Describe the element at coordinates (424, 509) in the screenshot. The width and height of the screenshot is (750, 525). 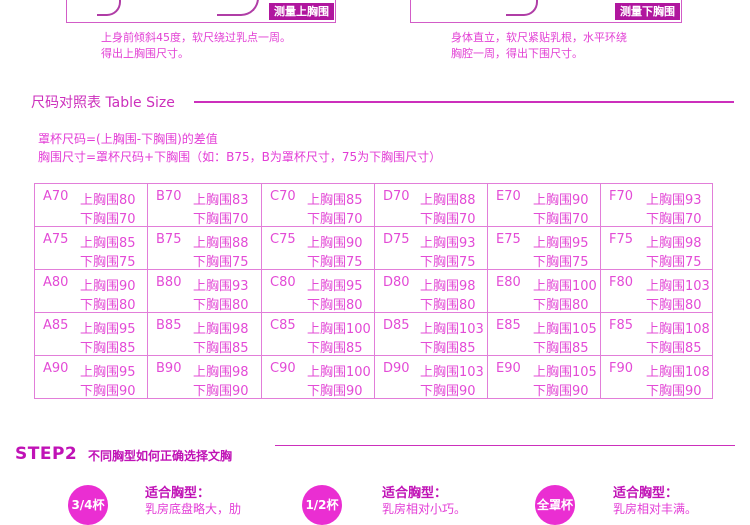
I see `fit-desc-half: 乳房相对小巧。` at that location.